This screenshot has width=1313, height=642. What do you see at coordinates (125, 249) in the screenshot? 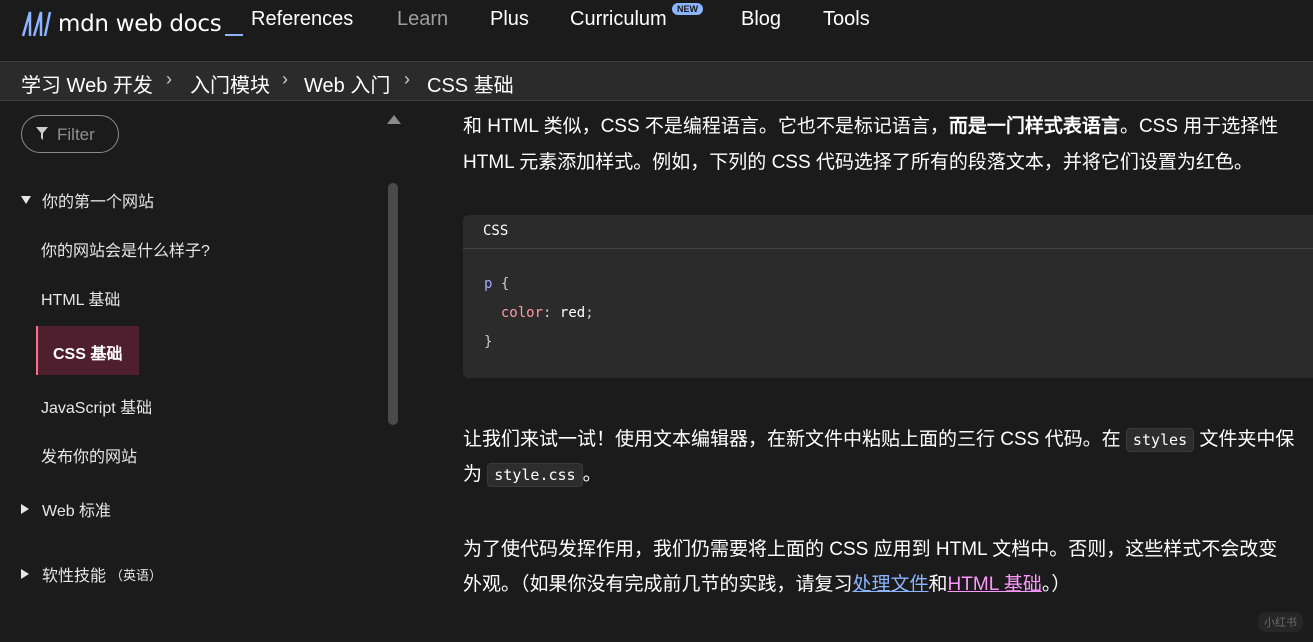
I see `sidebar-item-site-look: 你的网站会是什么样子?` at bounding box center [125, 249].